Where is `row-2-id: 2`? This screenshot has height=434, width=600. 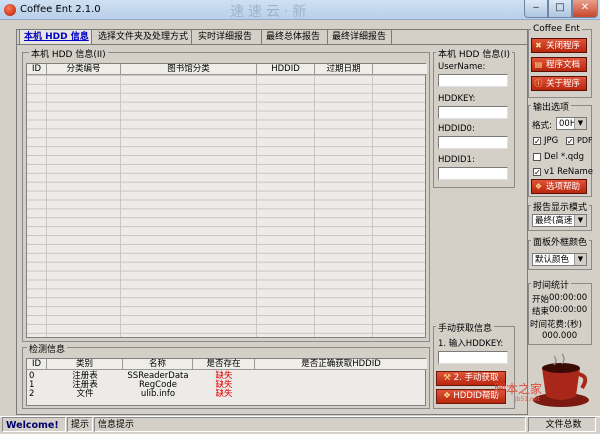
row-2-id: 2 is located at coordinates (32, 394).